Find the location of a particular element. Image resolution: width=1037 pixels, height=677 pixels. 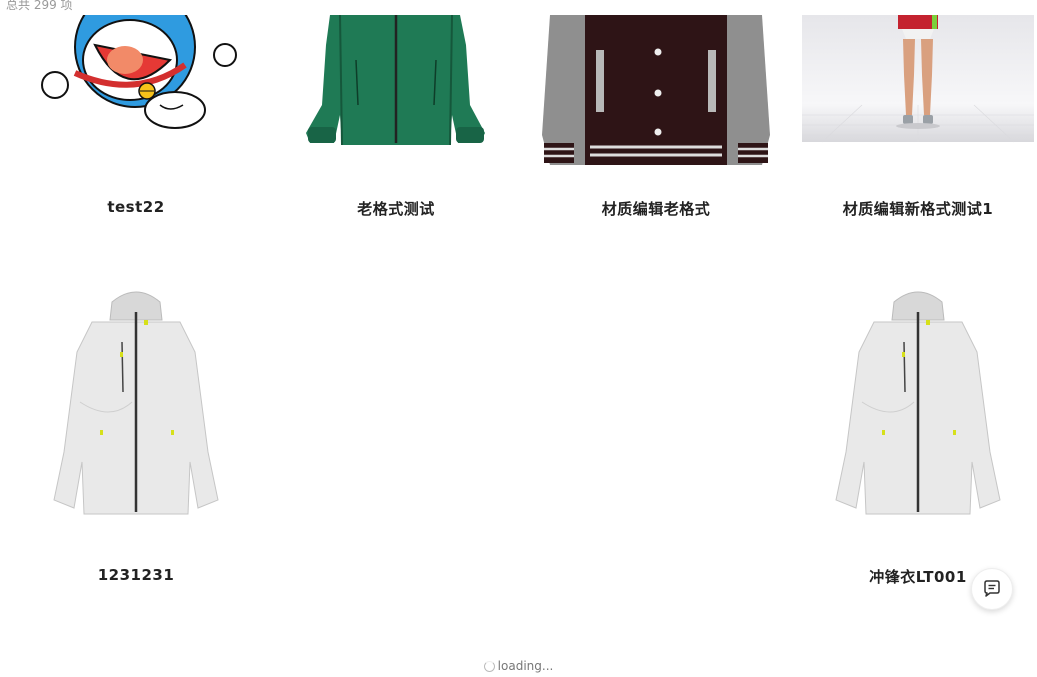

green-jacket-image is located at coordinates (396, 90).